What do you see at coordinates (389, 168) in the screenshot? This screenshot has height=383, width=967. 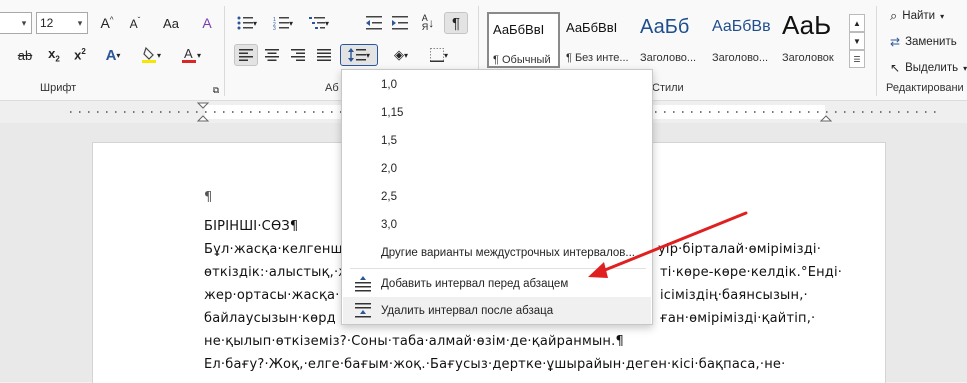 I see `option-label: 2,0` at bounding box center [389, 168].